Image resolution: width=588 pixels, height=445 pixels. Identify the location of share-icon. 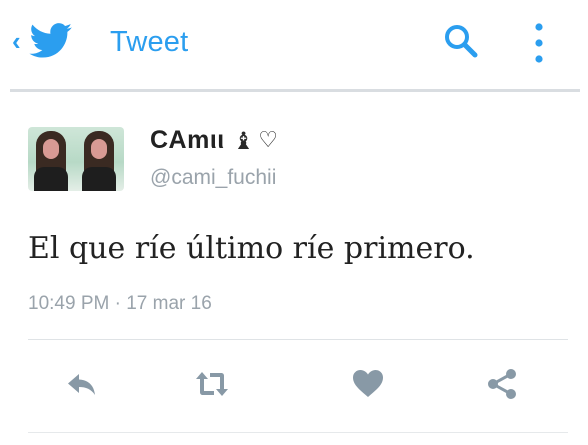
(502, 384).